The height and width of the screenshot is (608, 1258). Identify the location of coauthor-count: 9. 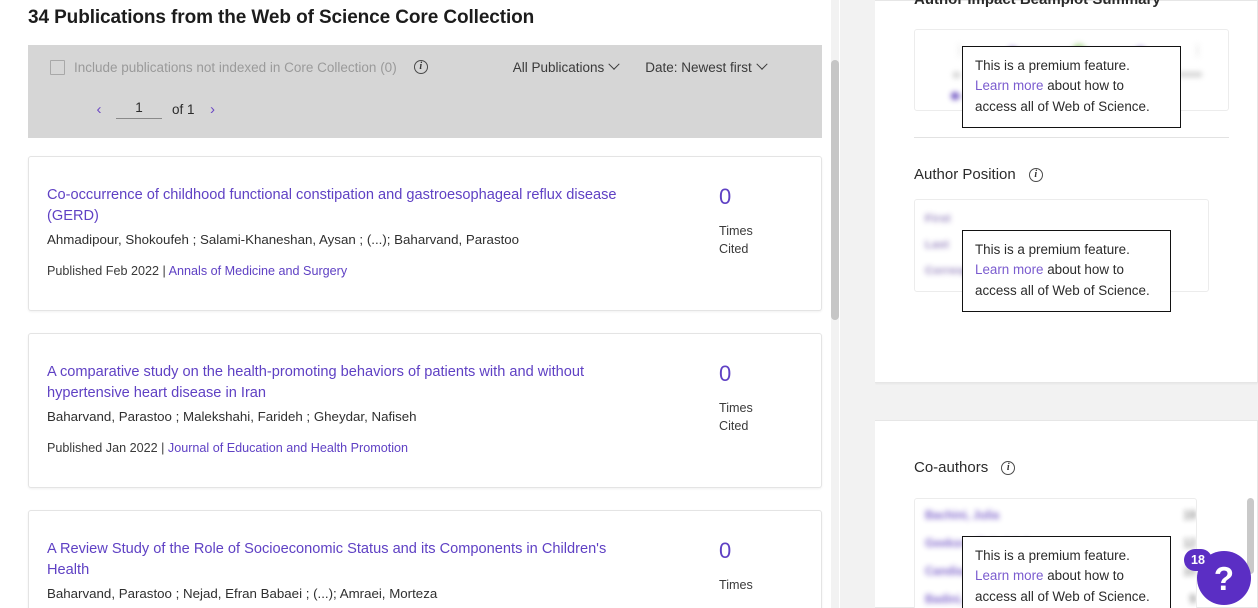
(1192, 600).